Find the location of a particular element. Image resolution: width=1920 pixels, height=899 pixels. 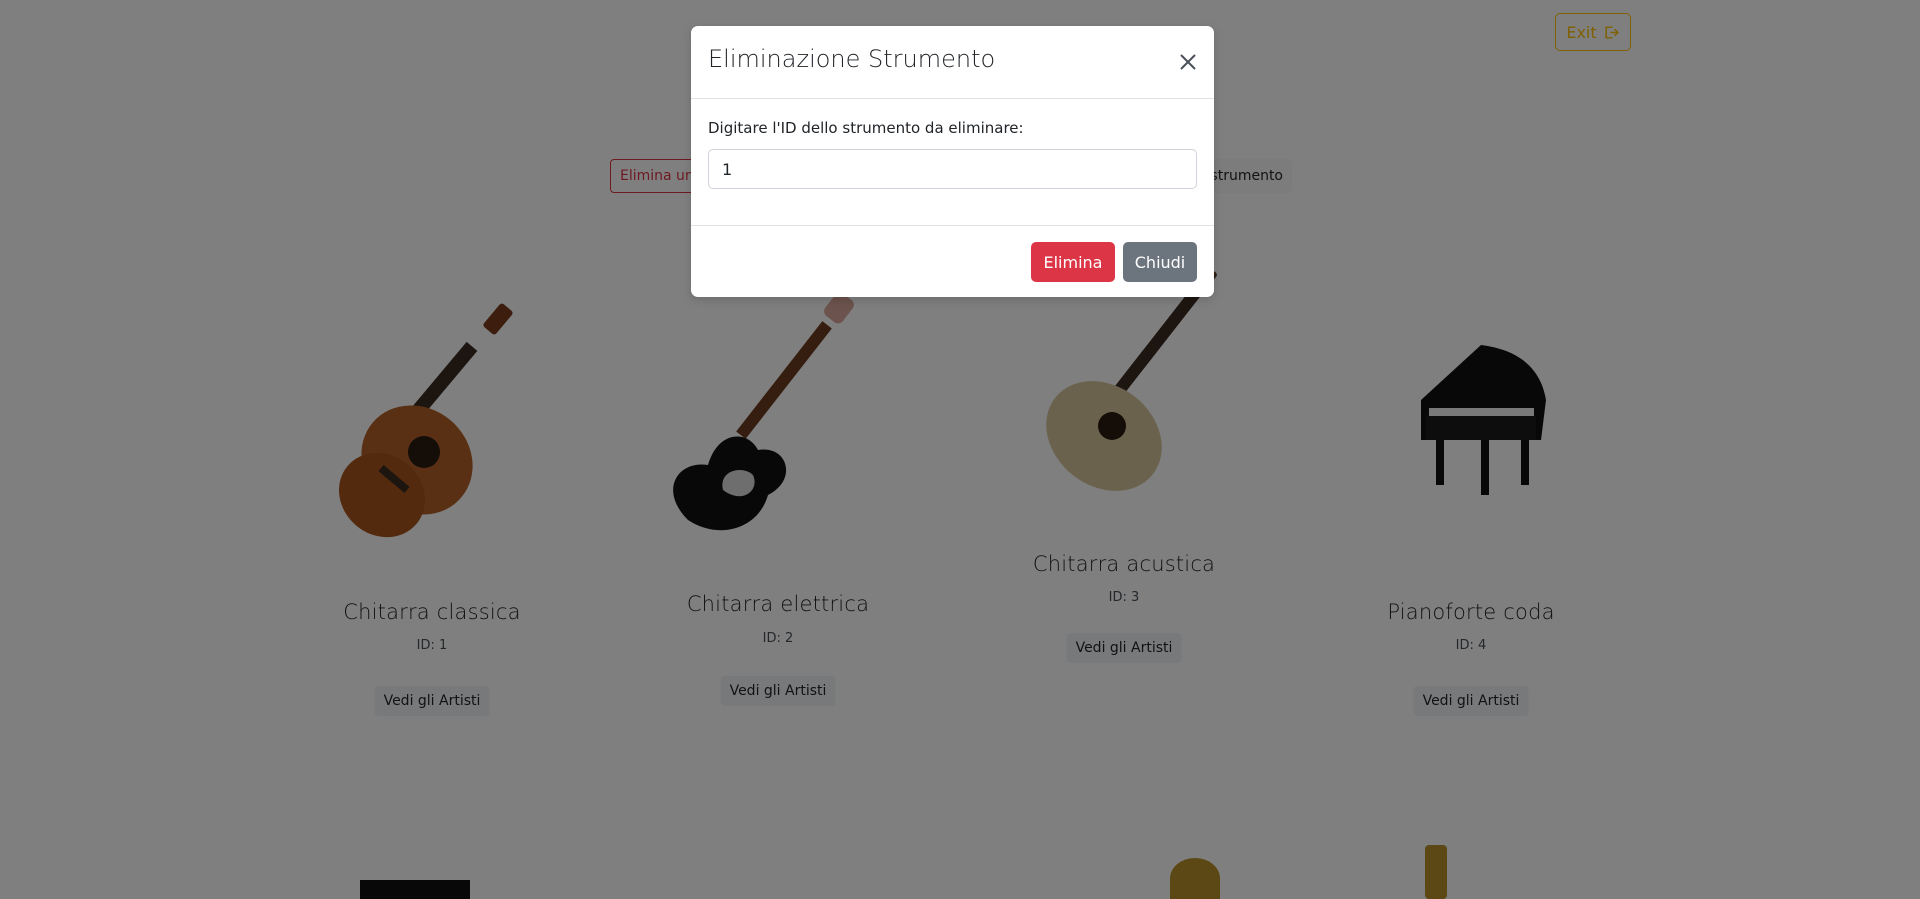

modal-header: Eliminazione Strumento is located at coordinates (952, 62).